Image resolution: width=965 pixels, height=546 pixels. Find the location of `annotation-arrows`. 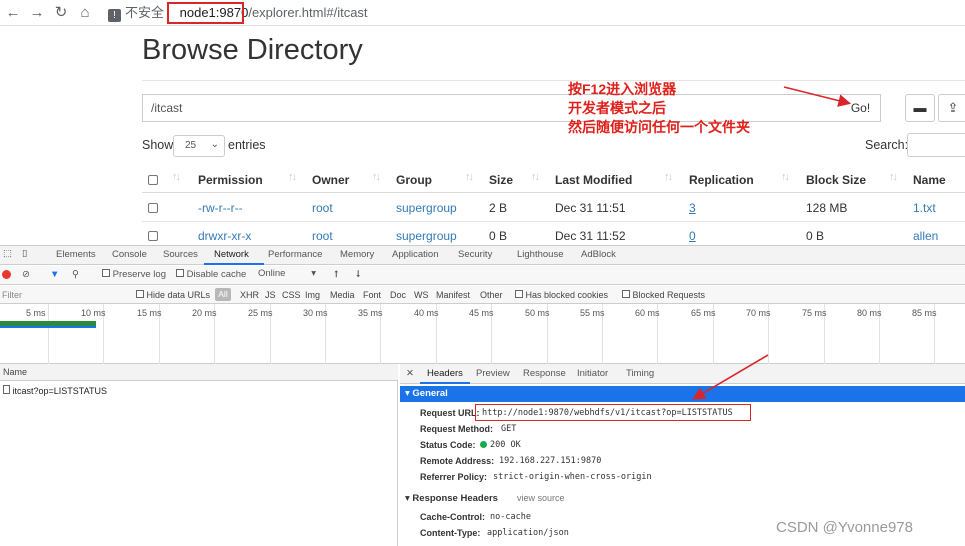

annotation-arrows is located at coordinates (772, 243).